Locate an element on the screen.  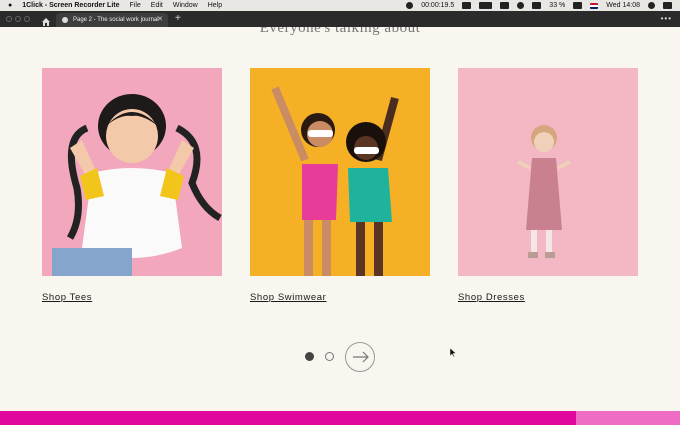
menu-clock: Wed 14:08 is located at coordinates (623, 5).